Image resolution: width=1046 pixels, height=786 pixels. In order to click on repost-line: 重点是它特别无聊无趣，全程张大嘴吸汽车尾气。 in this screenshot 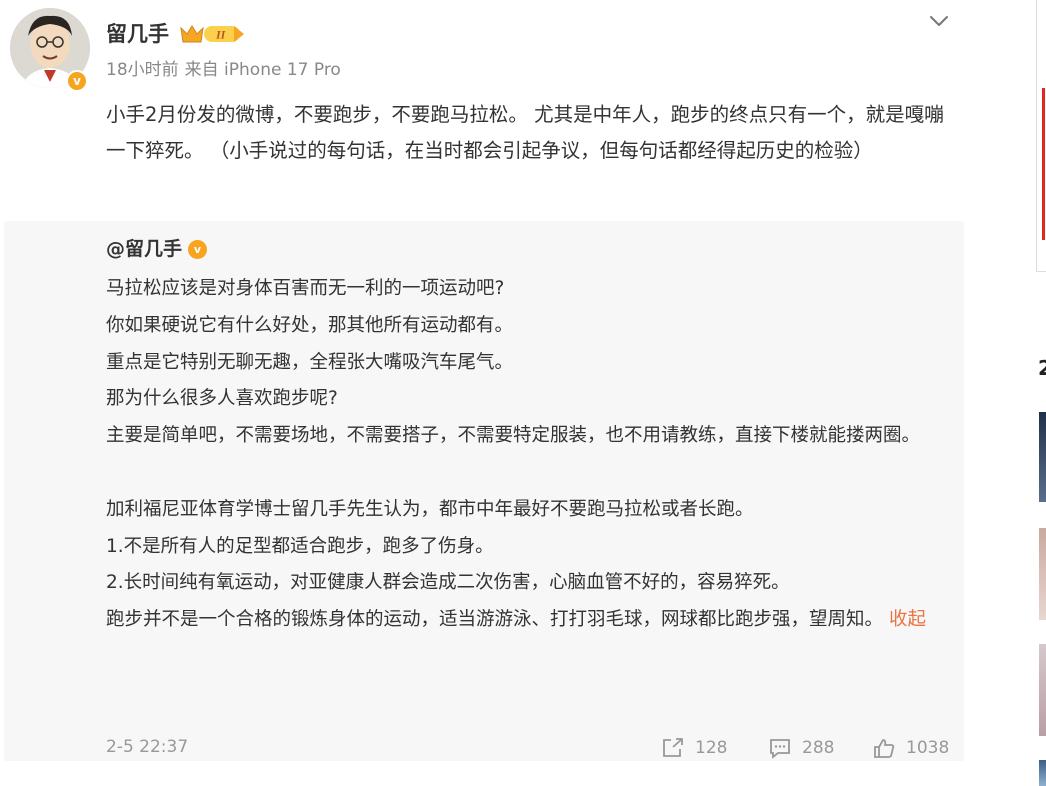, I will do `click(310, 362)`.